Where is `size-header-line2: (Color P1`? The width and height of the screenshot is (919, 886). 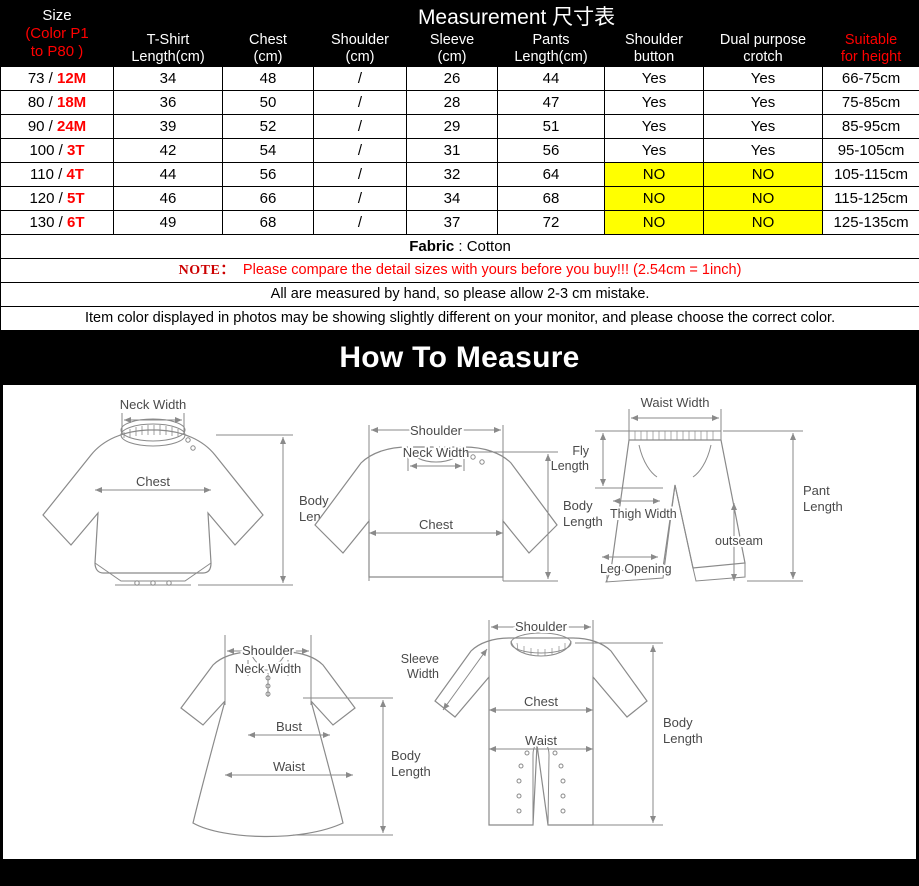 size-header-line2: (Color P1 is located at coordinates (57, 33).